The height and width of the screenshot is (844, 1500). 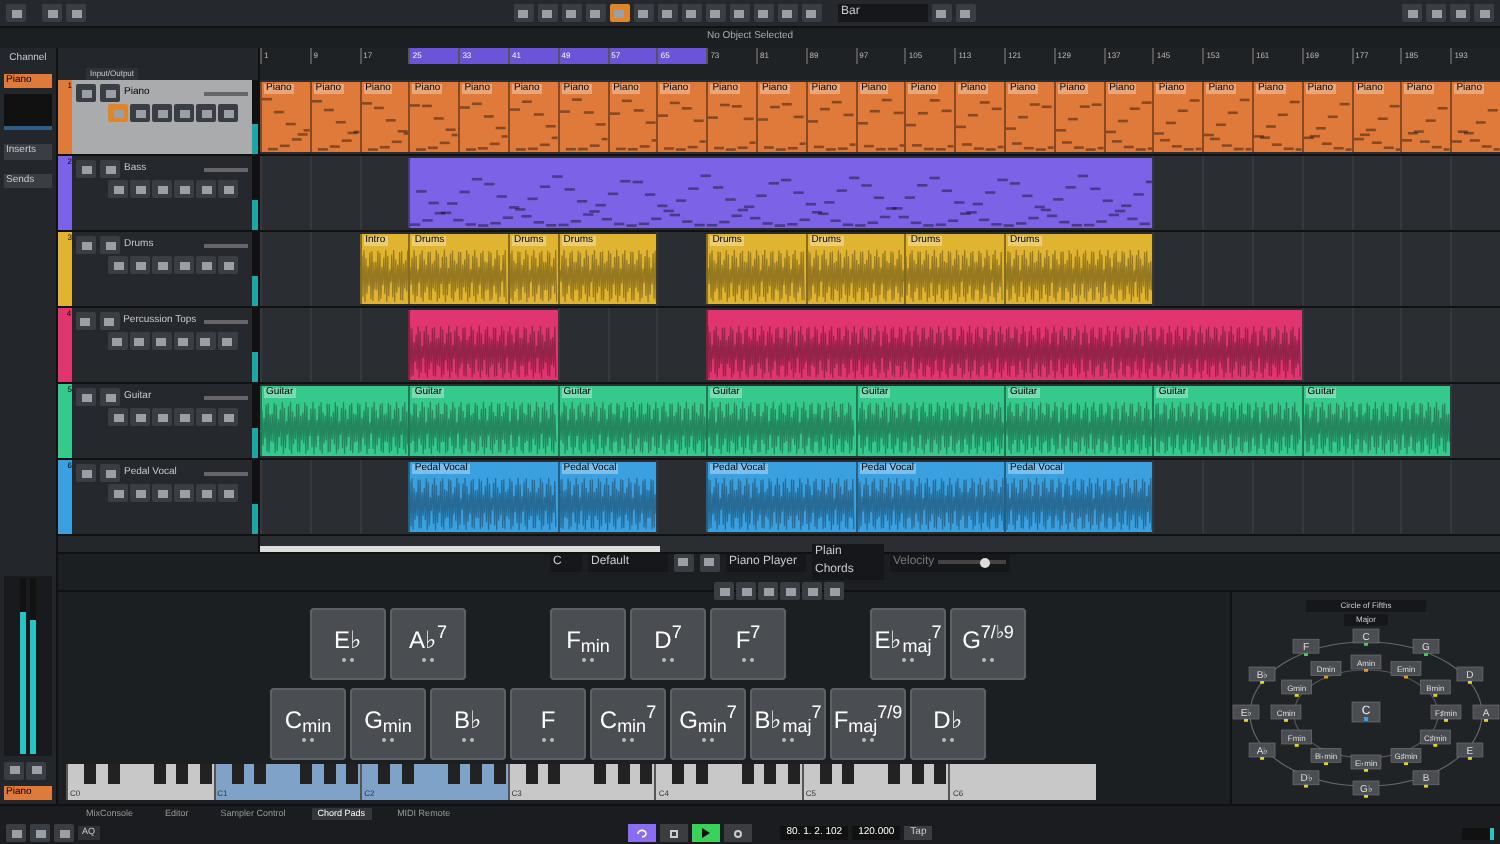 What do you see at coordinates (76, 13) in the screenshot?
I see `redo-button` at bounding box center [76, 13].